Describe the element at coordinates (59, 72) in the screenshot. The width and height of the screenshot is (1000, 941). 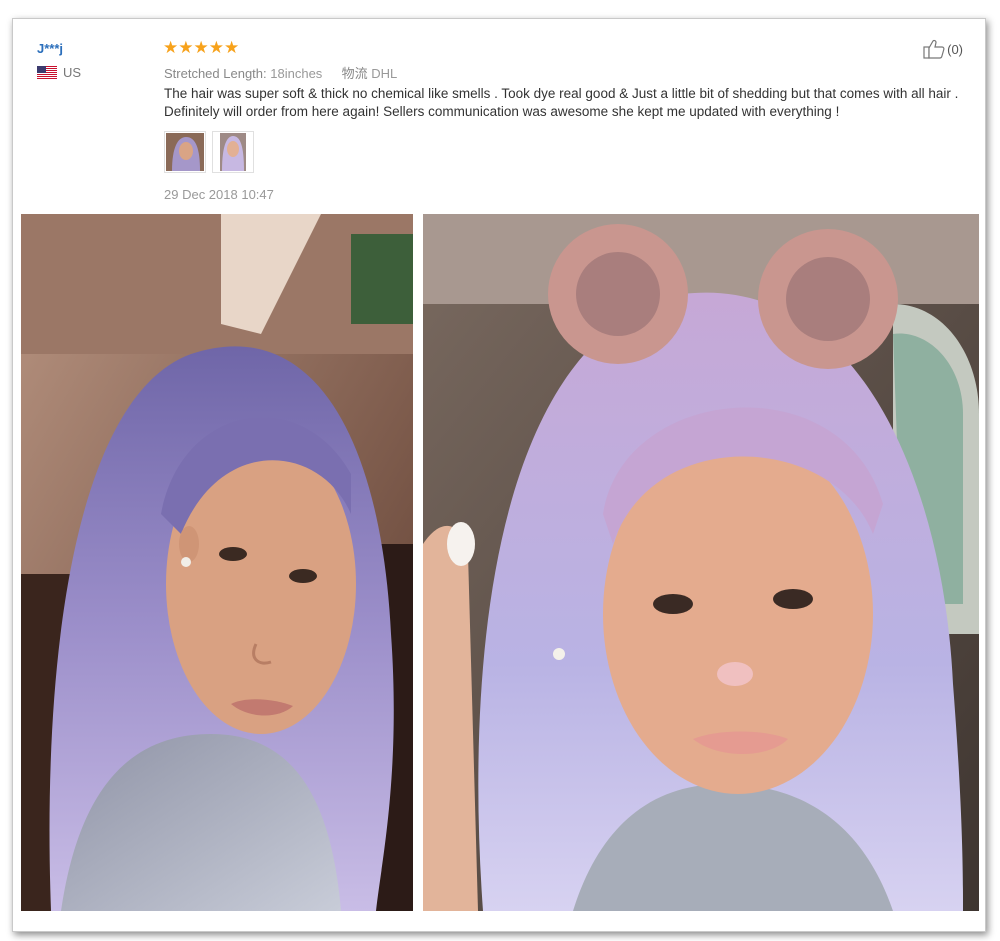
I see `reviewer-country: US` at that location.